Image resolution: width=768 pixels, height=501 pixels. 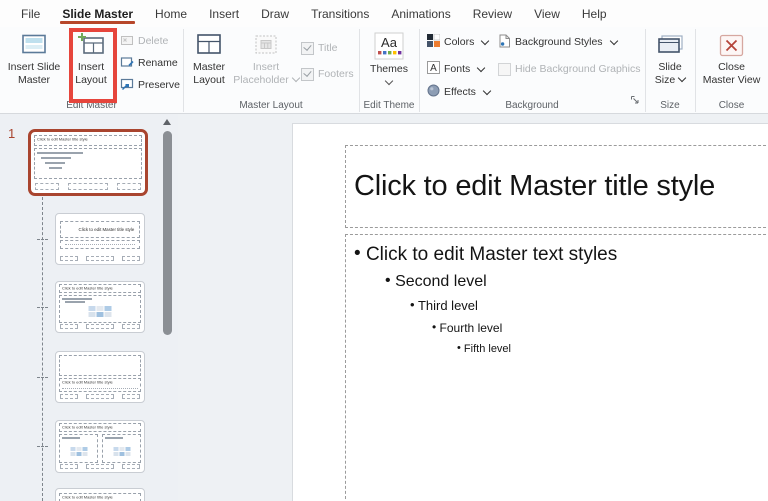 I want to click on thumbnail-slide-master: Click to edit Master title style, so click(x=88, y=162).